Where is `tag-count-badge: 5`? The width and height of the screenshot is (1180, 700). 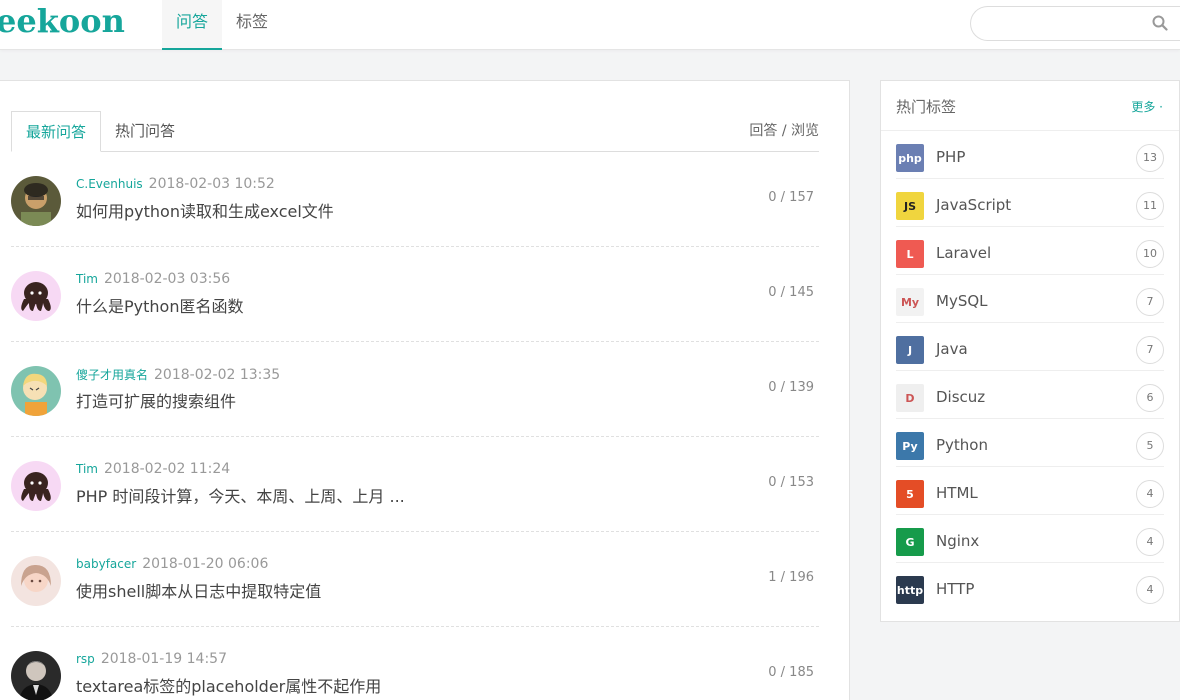
tag-count-badge: 5 is located at coordinates (1150, 446).